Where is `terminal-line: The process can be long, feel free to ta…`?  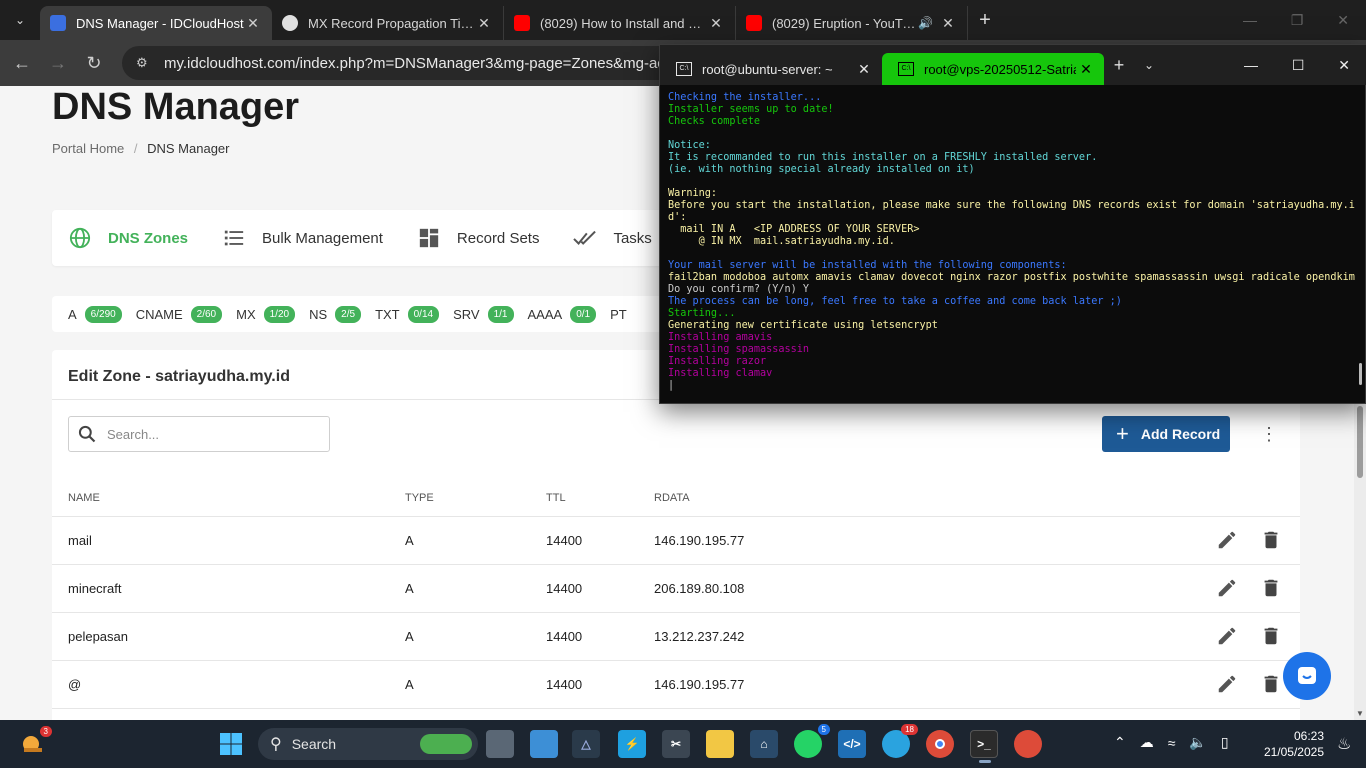 terminal-line: The process can be long, feel free to ta… is located at coordinates (895, 301).